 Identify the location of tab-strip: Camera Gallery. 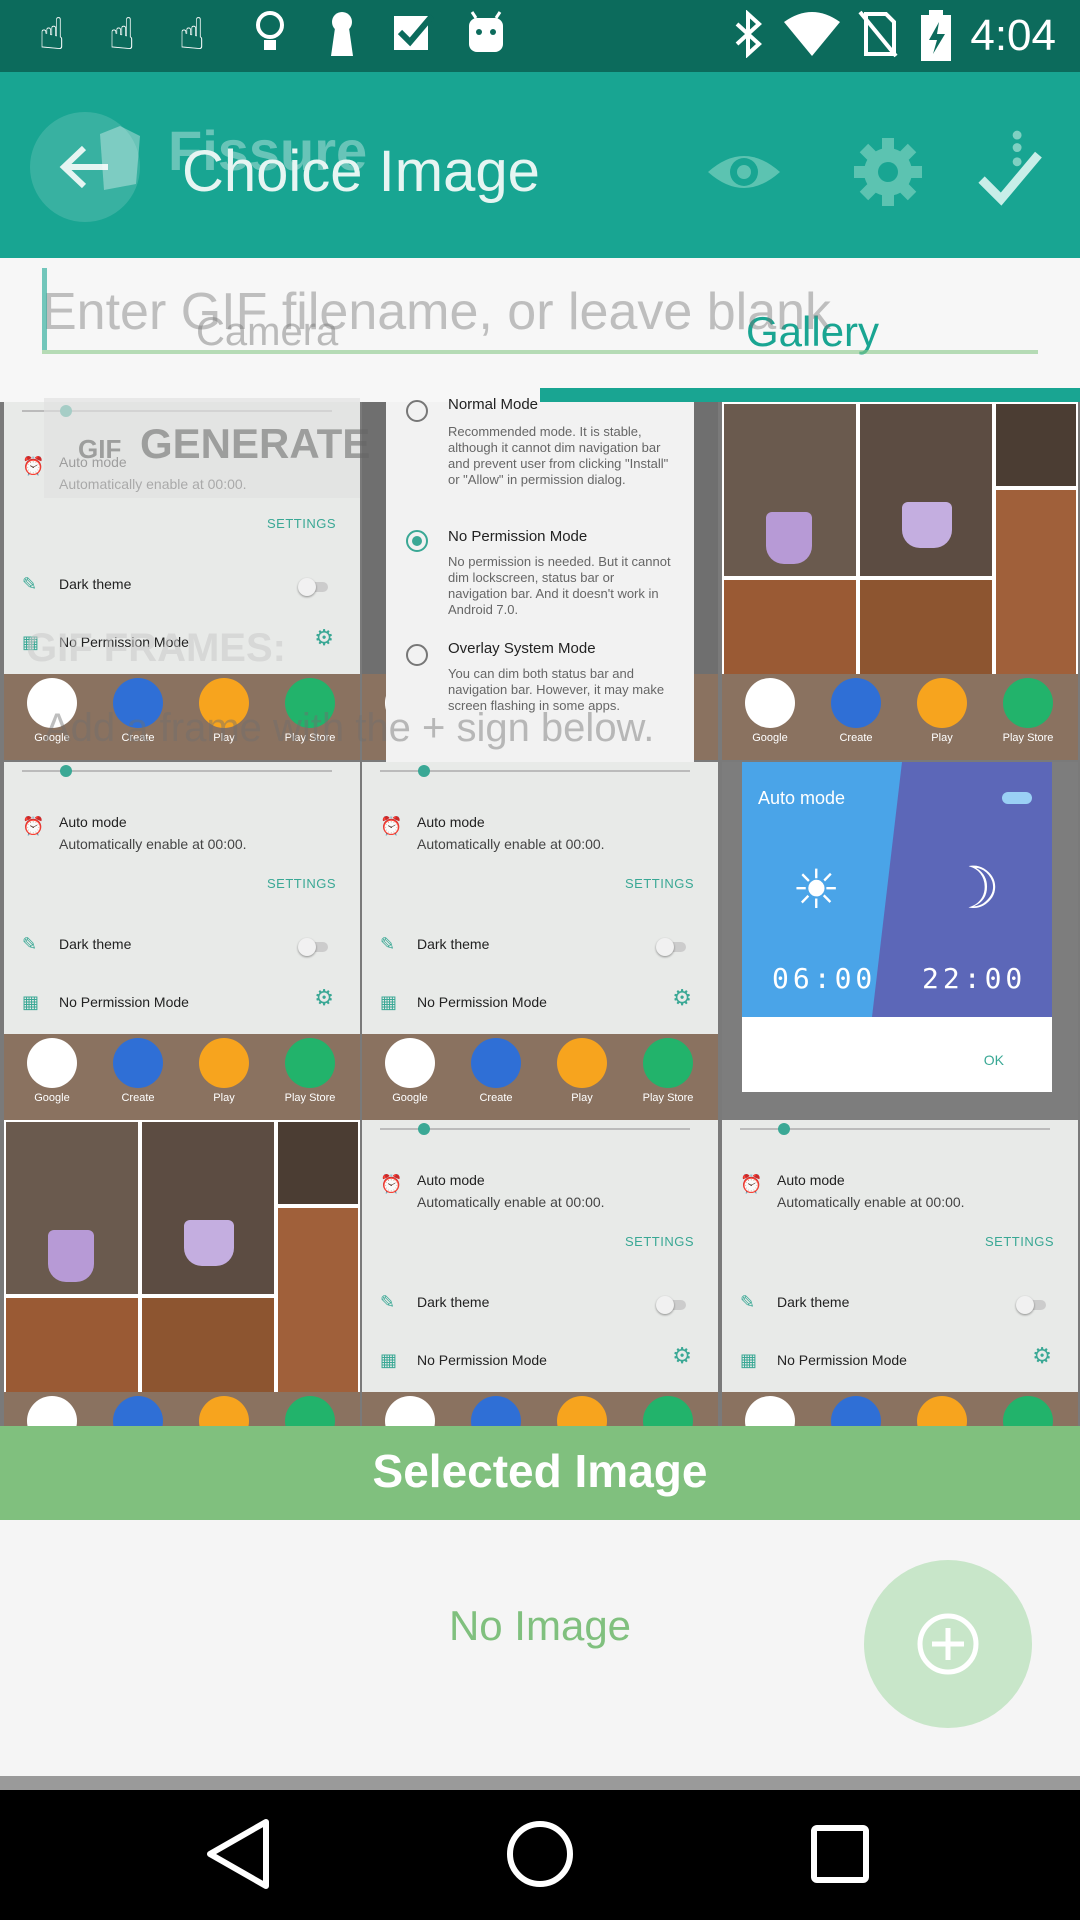
(540, 330).